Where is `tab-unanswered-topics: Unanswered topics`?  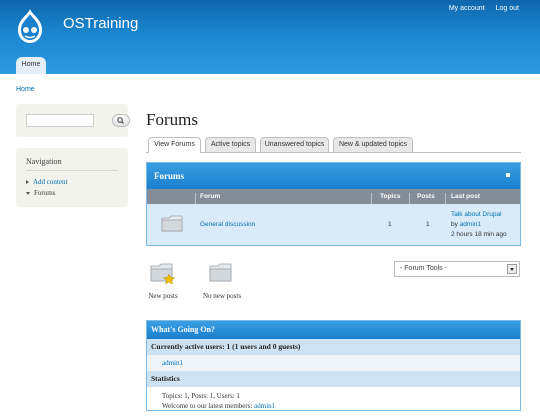
tab-unanswered-topics: Unanswered topics is located at coordinates (294, 144).